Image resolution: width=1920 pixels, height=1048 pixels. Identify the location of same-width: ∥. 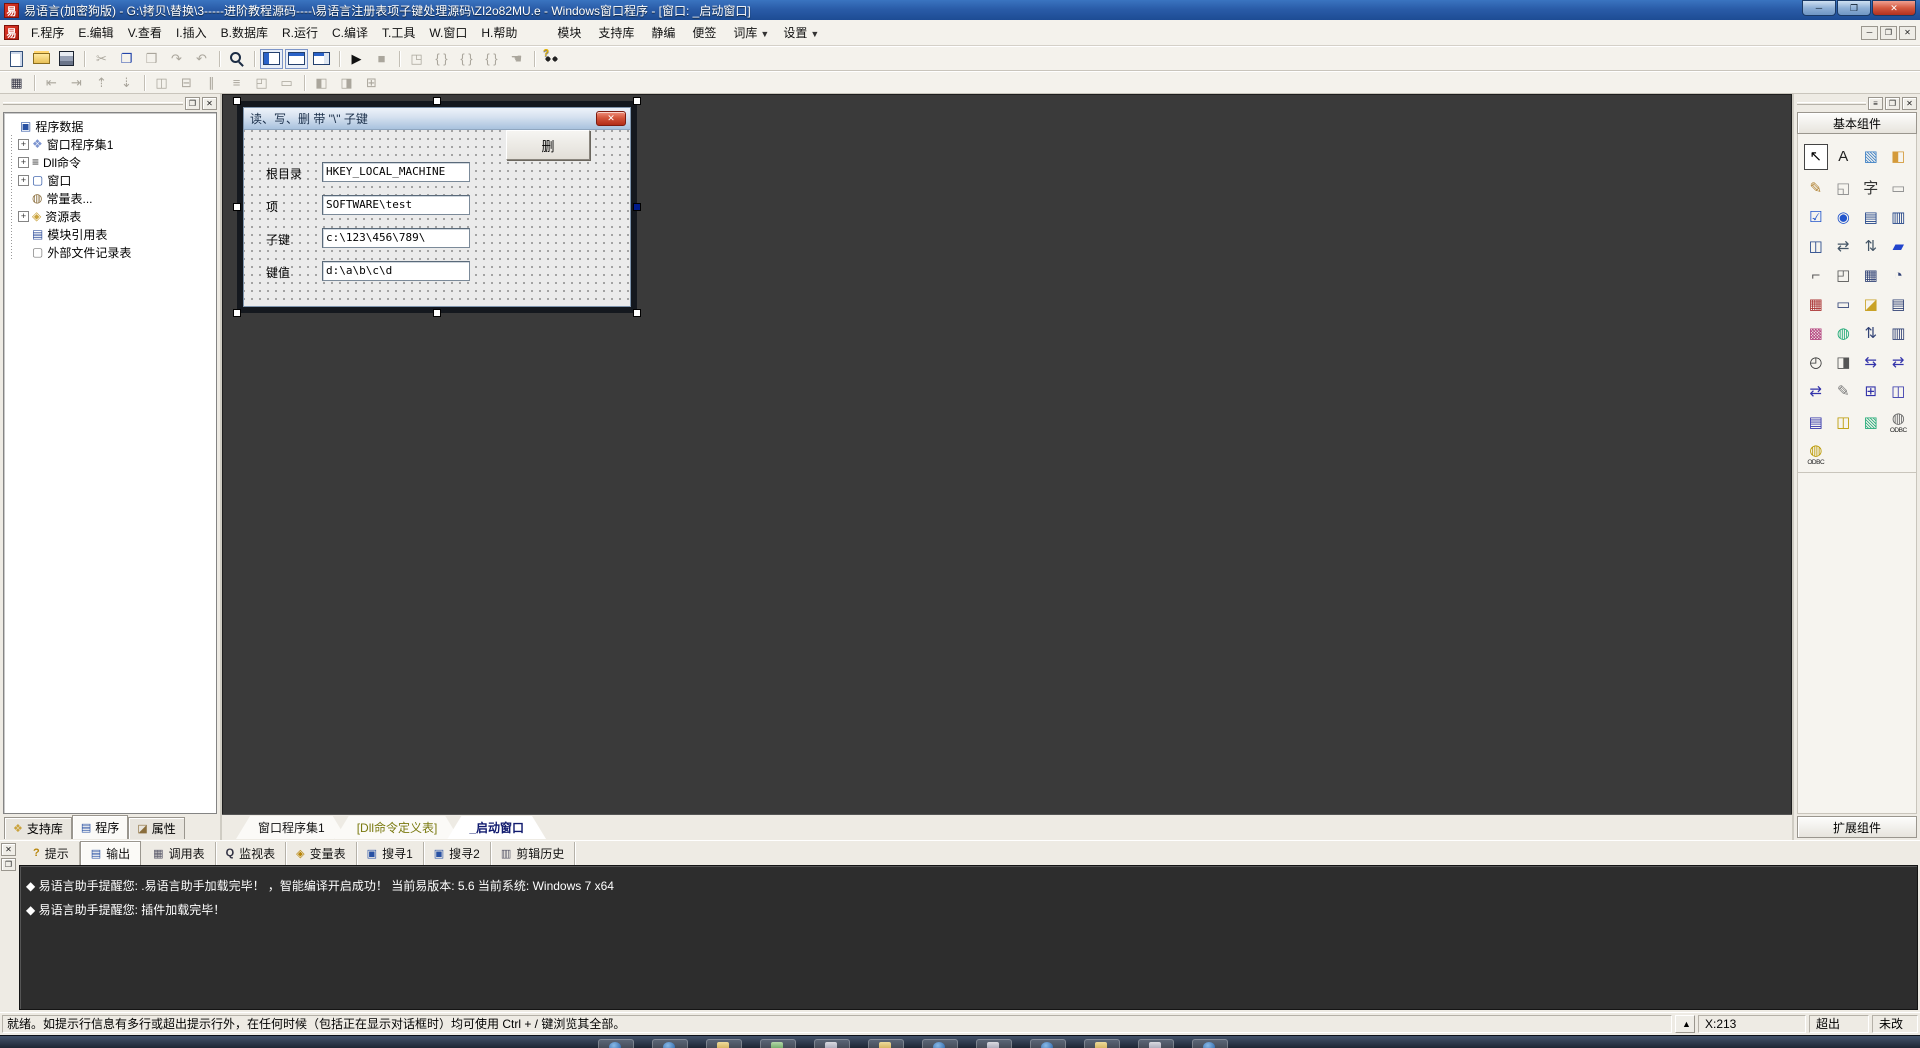
(211, 83).